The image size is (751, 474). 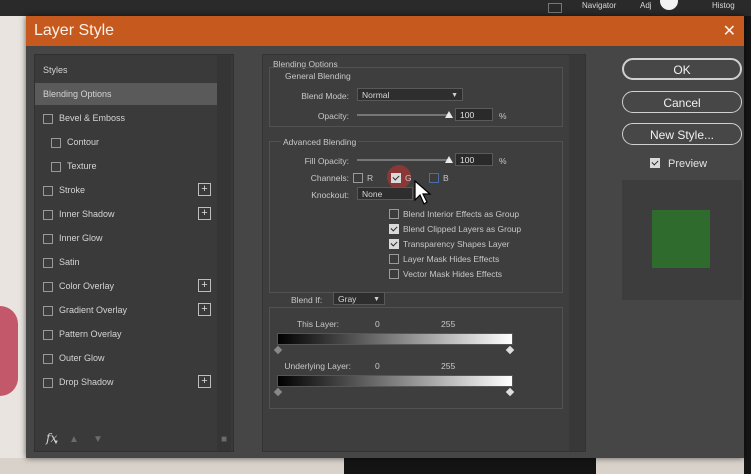 I want to click on style-item-outer-glow: Outer Glow, so click(x=133, y=358).